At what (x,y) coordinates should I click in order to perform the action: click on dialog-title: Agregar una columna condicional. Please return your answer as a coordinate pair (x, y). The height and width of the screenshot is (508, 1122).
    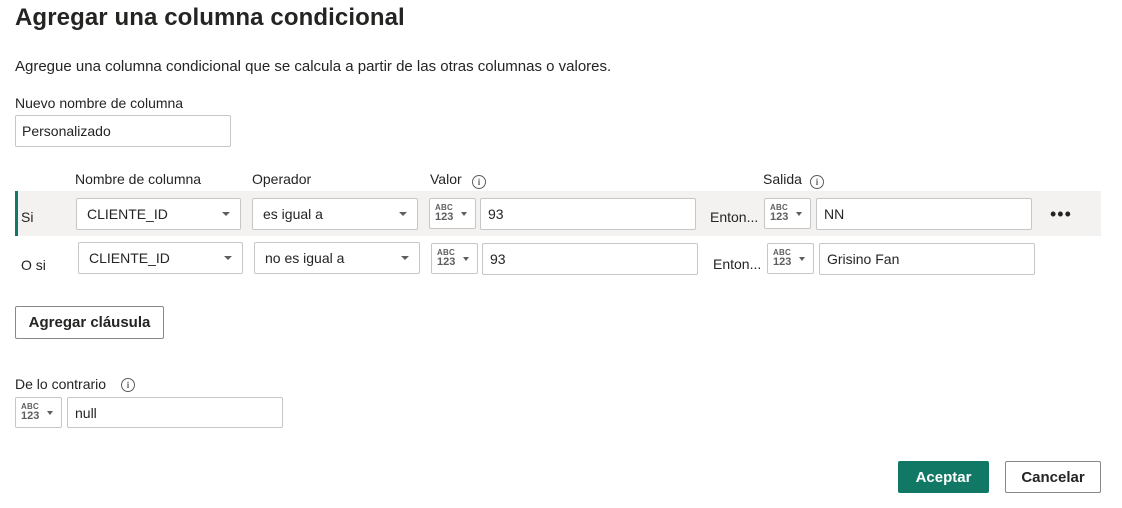
    Looking at the image, I should click on (210, 17).